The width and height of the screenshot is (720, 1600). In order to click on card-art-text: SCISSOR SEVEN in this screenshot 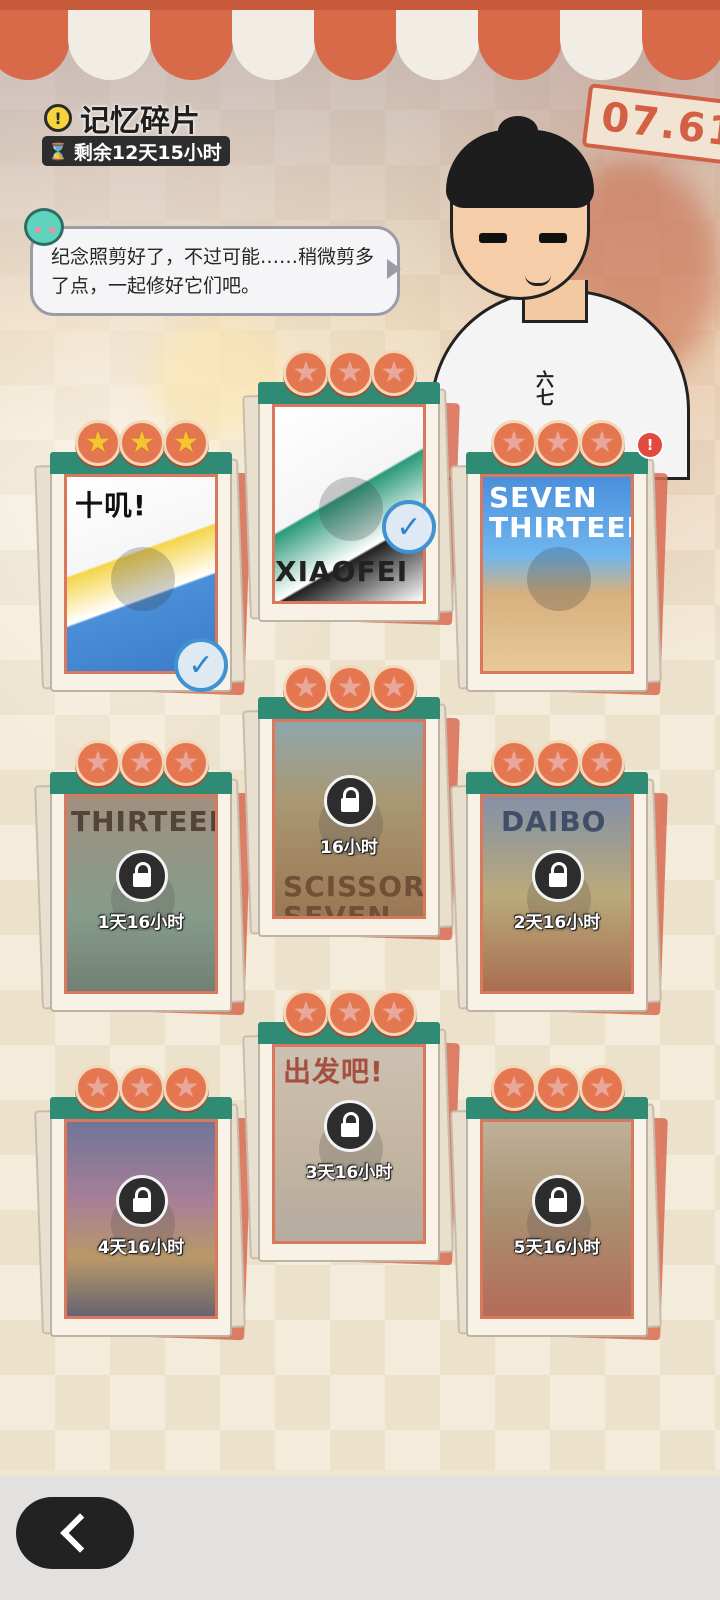, I will do `click(354, 894)`.